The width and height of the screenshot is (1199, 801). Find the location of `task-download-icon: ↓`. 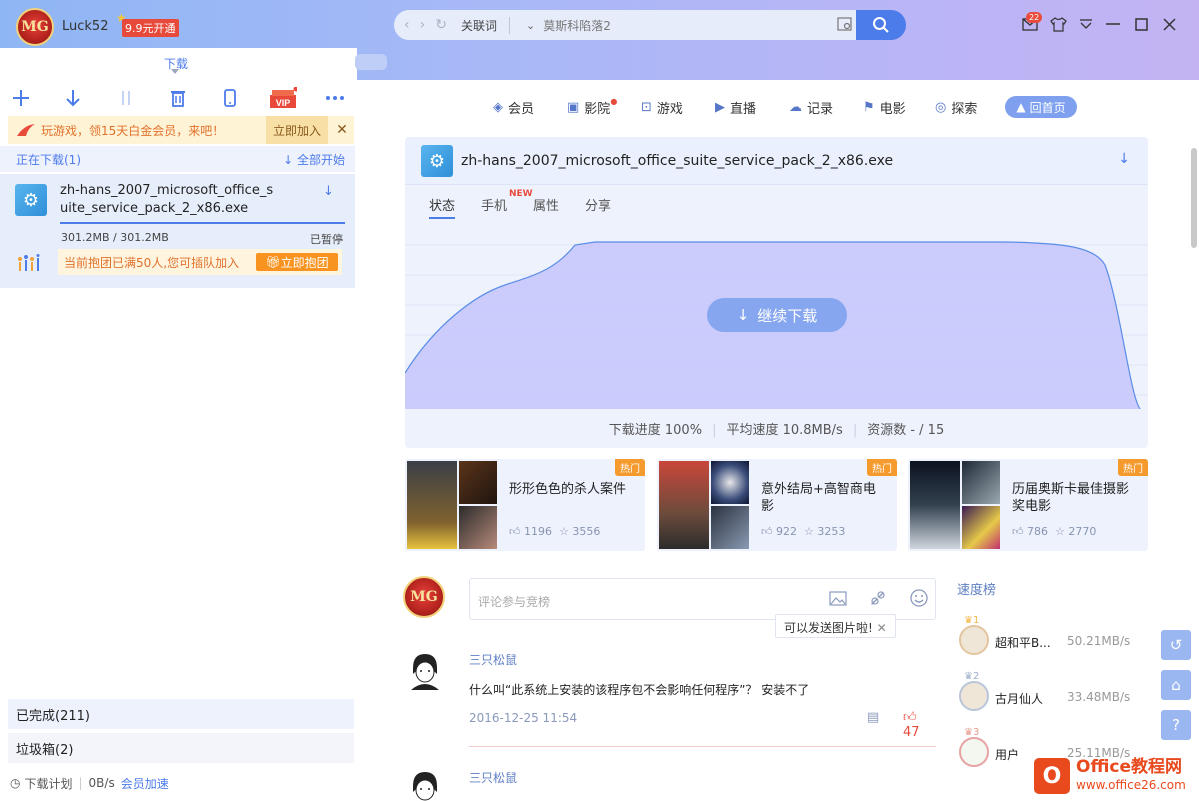

task-download-icon: ↓ is located at coordinates (328, 191).